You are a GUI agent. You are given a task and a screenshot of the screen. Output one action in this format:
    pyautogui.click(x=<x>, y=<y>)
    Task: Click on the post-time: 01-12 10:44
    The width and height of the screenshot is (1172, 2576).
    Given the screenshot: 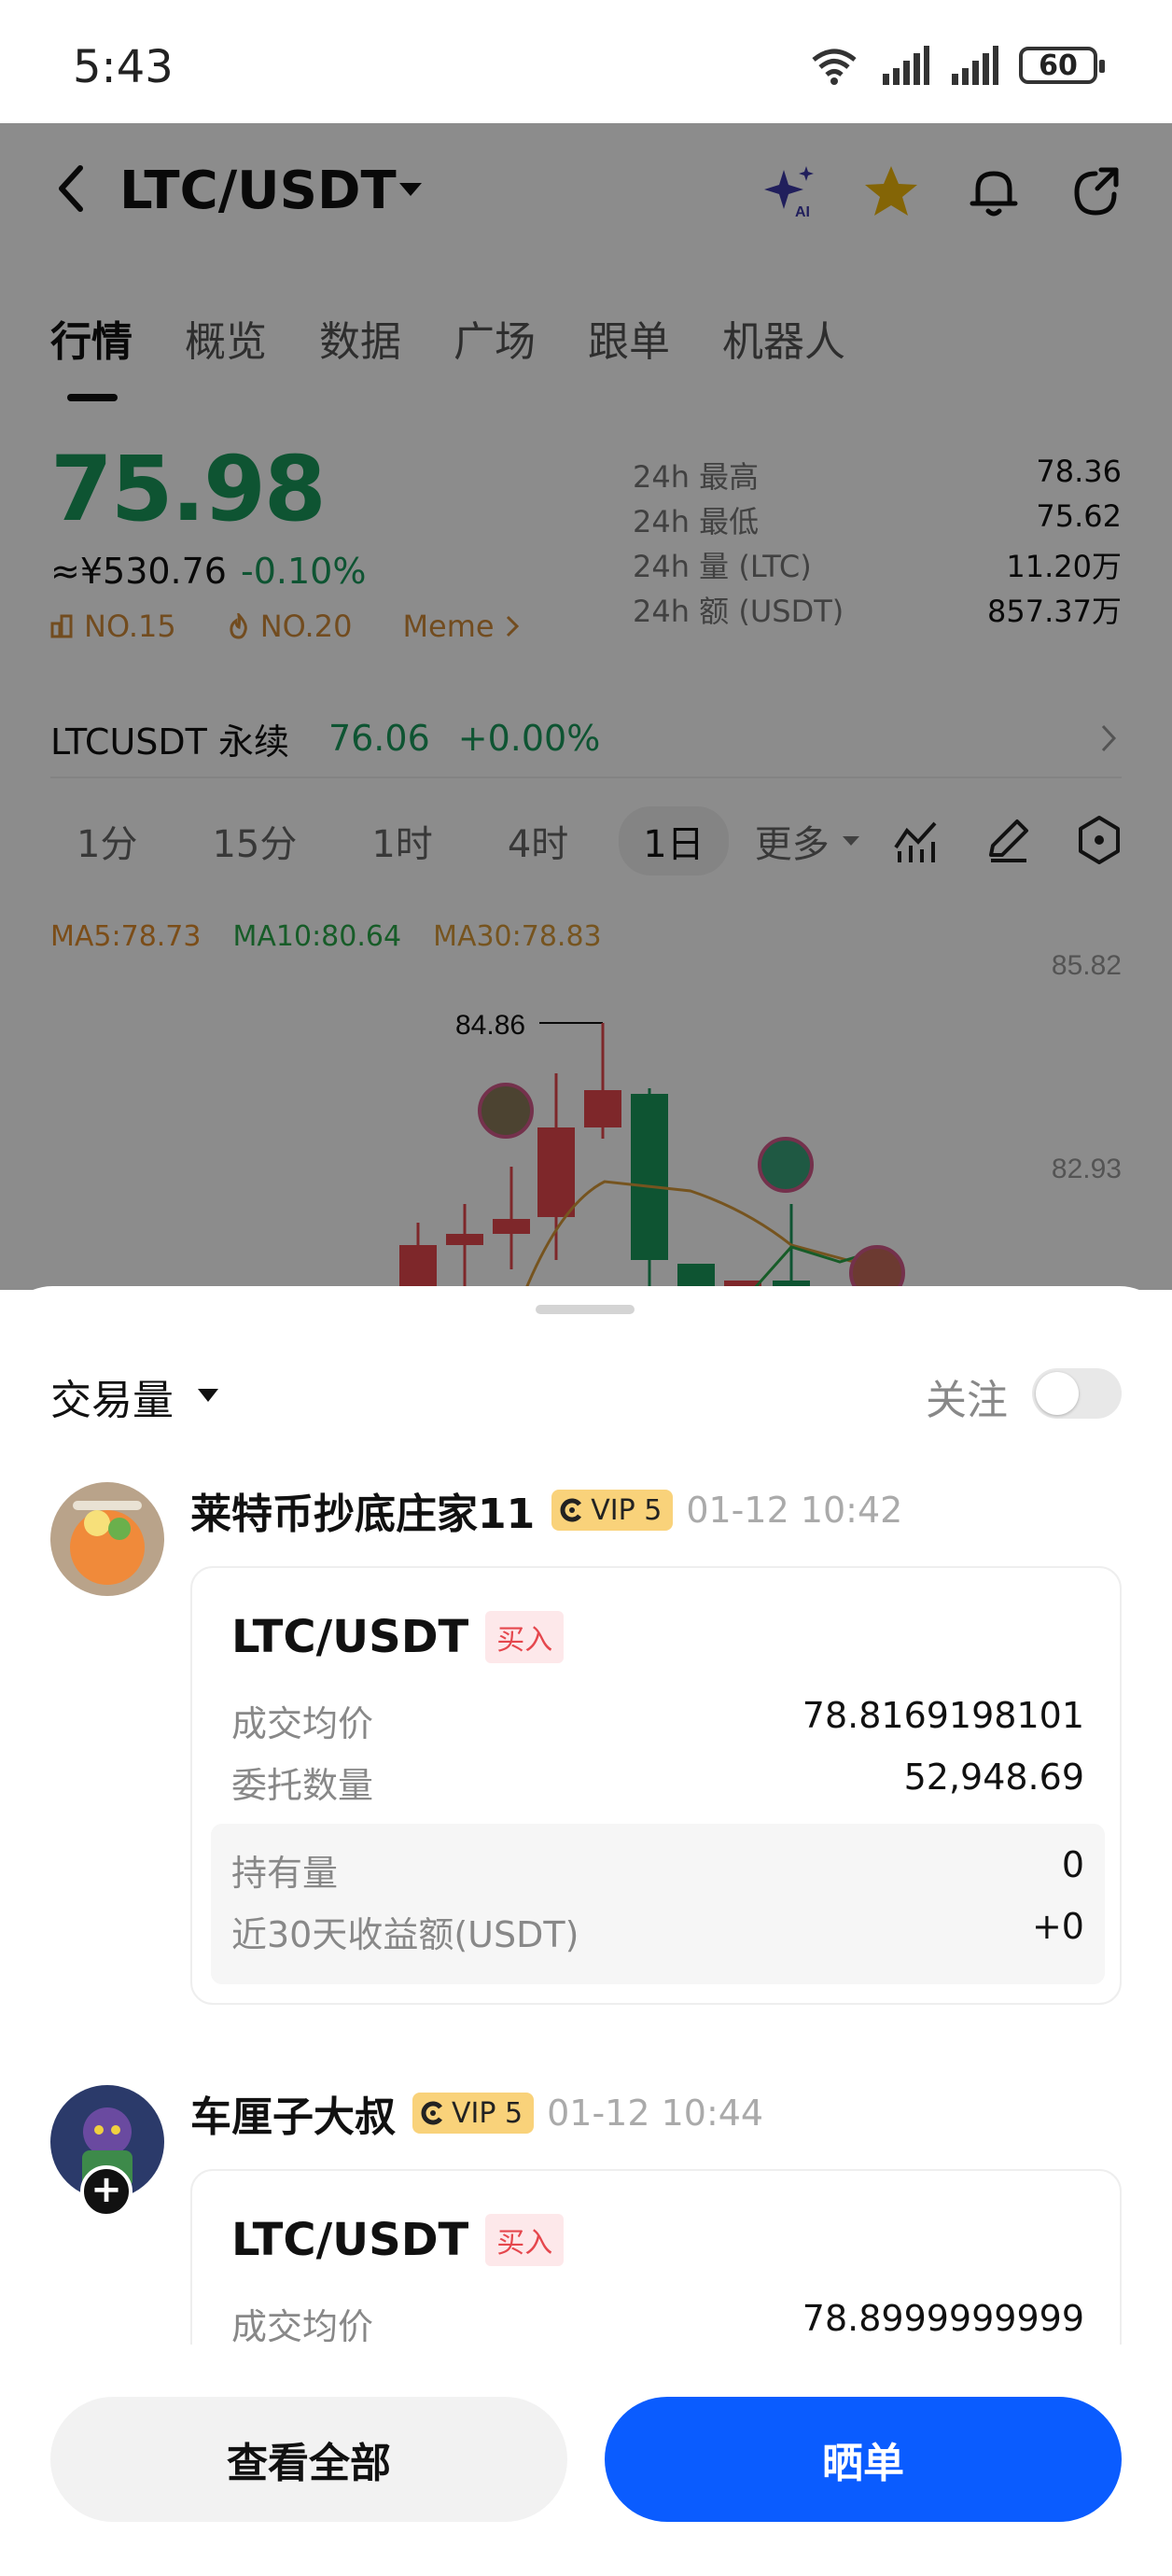 What is the action you would take?
    pyautogui.click(x=655, y=2113)
    